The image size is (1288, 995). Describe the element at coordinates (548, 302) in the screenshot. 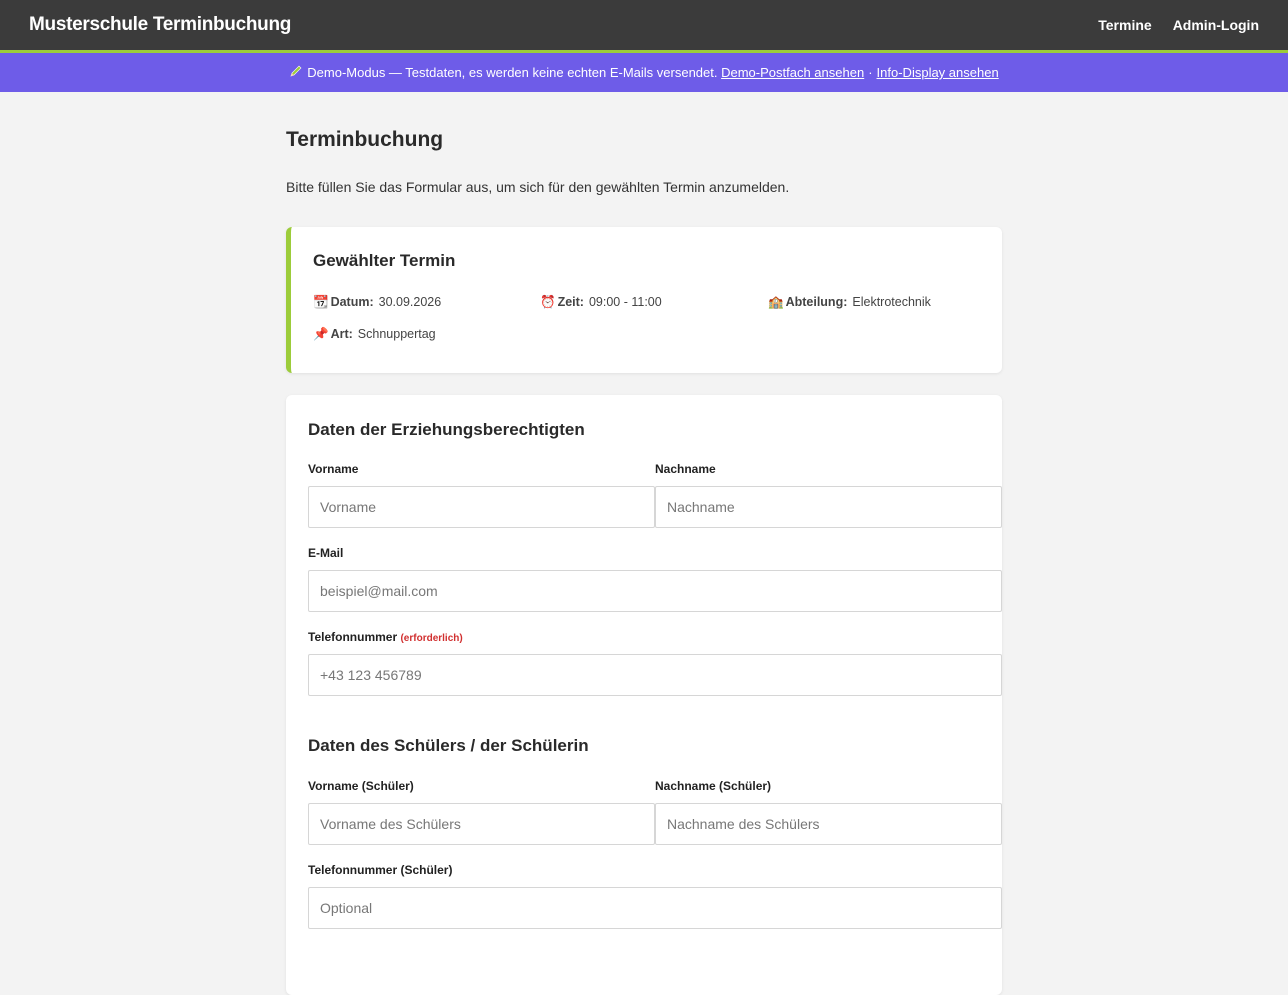

I see `alarm-clock-icon: ⏰` at that location.